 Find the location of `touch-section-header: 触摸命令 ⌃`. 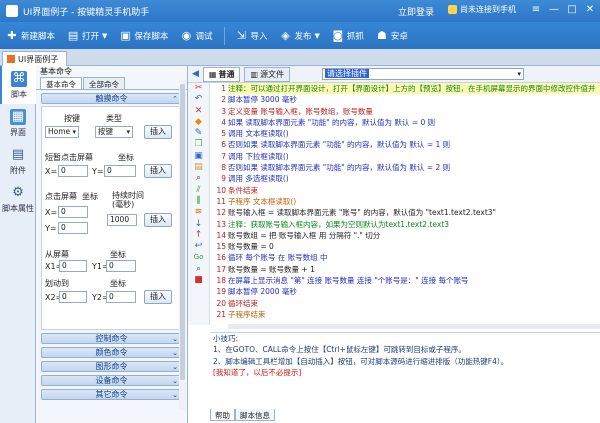

touch-section-header: 触摸命令 ⌃ is located at coordinates (111, 98).